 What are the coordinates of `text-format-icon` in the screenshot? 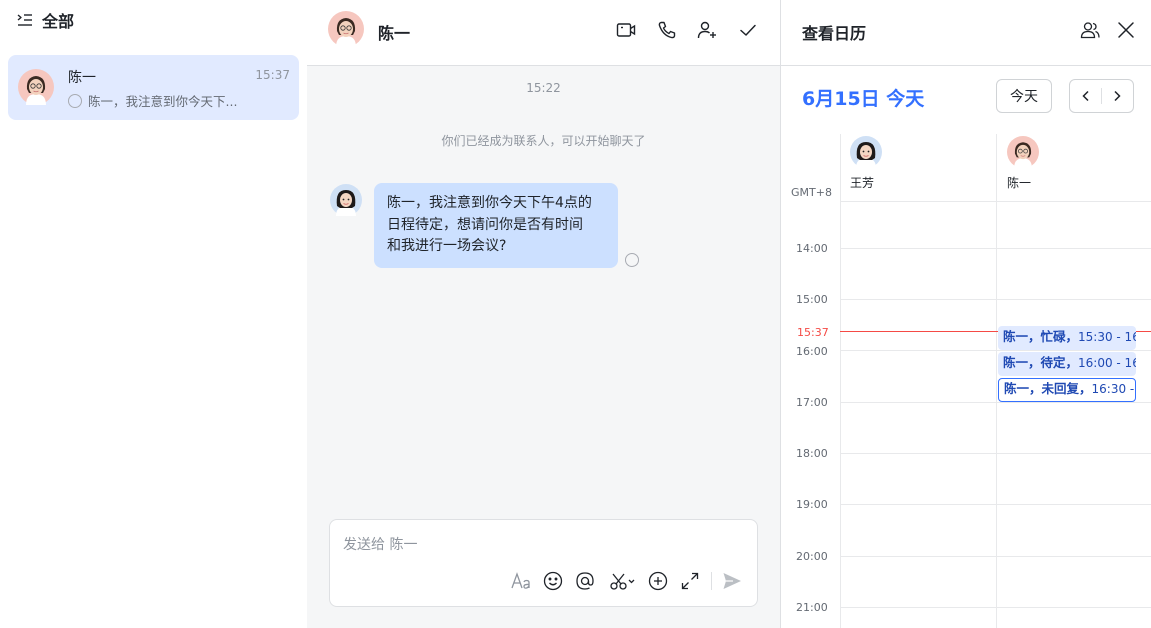 It's located at (521, 581).